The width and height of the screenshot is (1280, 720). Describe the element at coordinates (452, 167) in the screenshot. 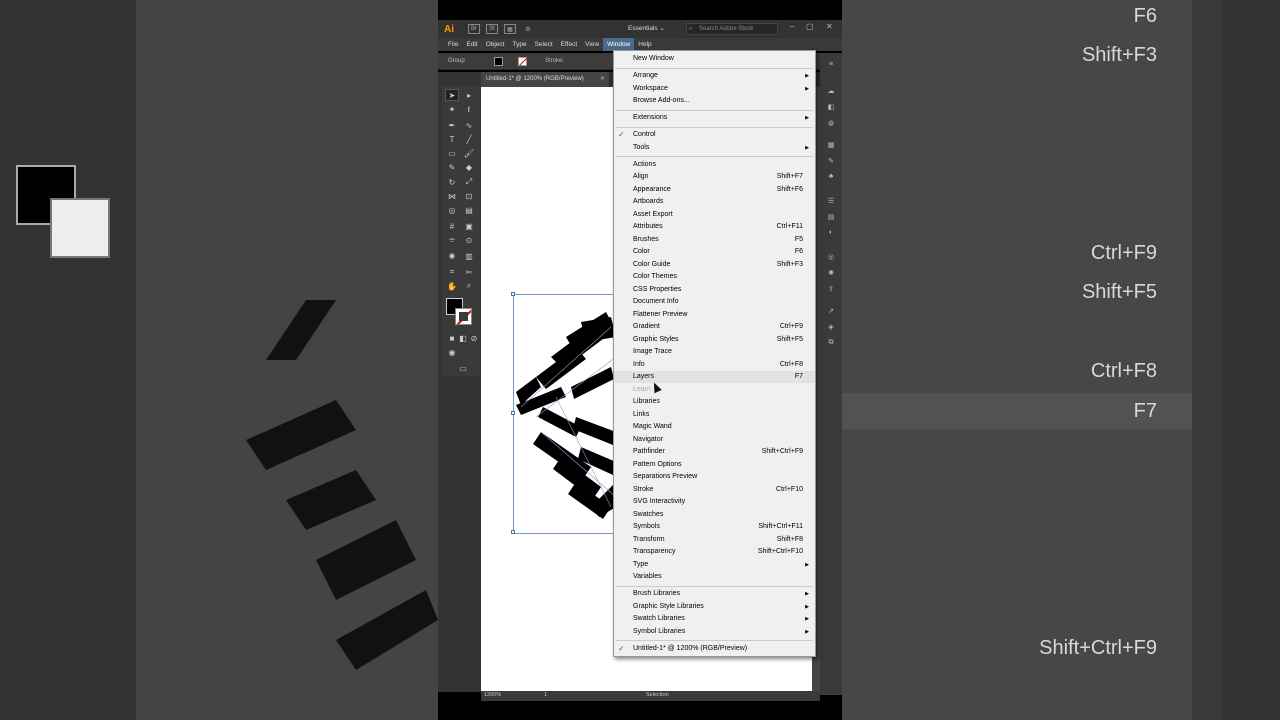

I see `shaper-tool-icon: ✎` at that location.